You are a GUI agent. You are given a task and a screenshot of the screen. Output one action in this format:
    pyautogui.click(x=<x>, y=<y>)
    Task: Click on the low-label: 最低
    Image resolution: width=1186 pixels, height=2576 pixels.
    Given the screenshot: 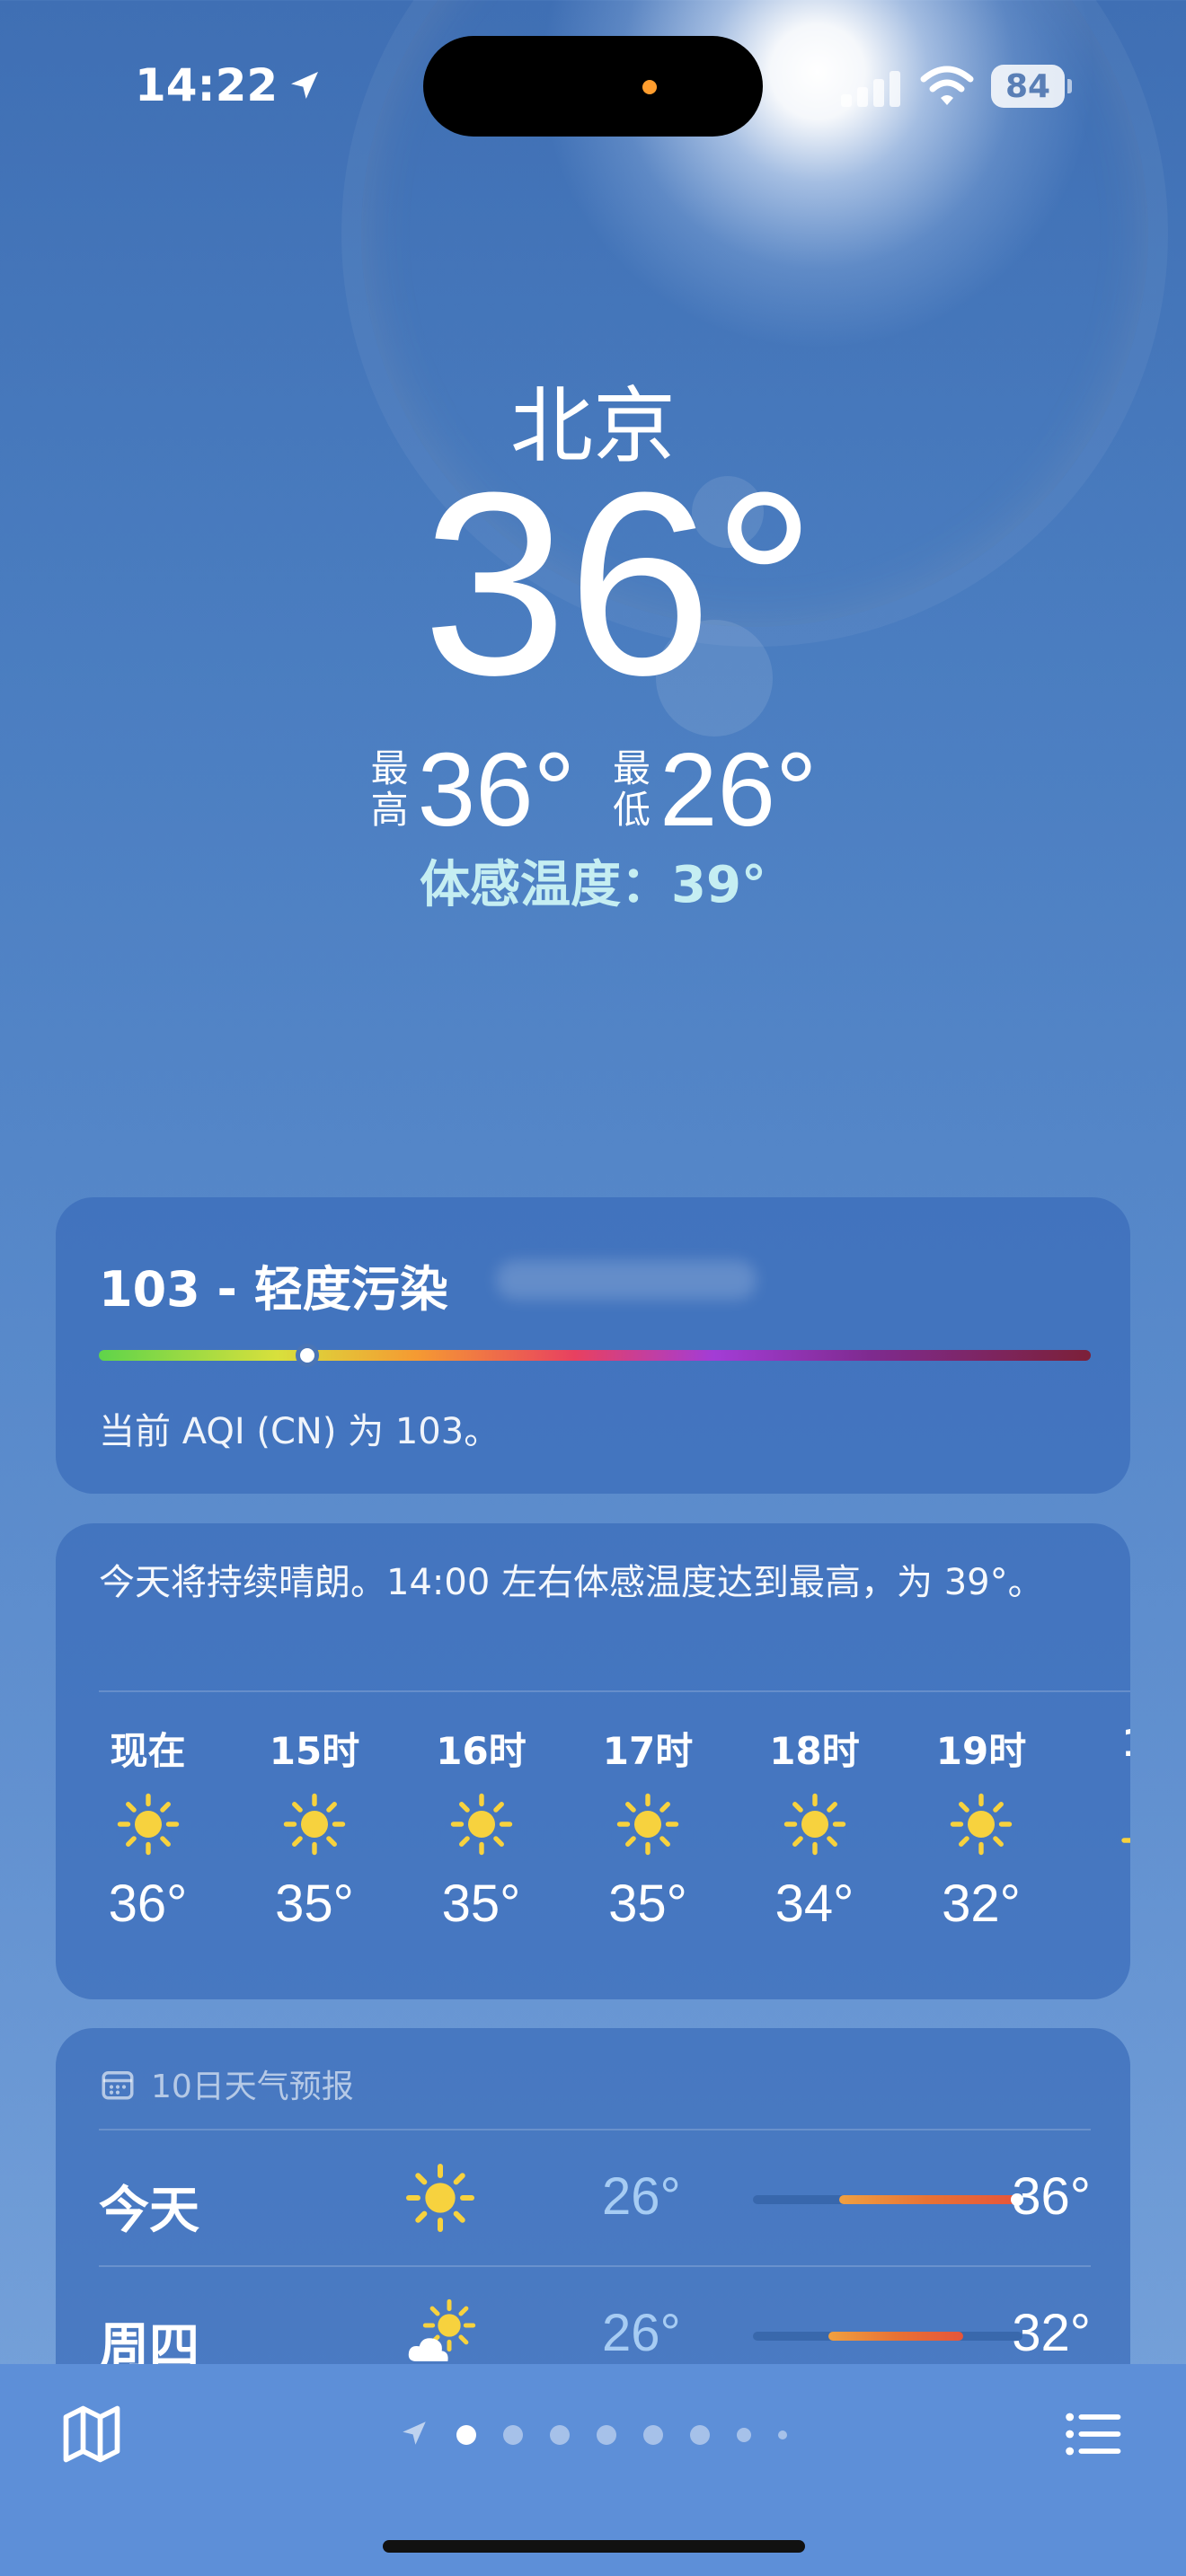 What is the action you would take?
    pyautogui.click(x=631, y=789)
    